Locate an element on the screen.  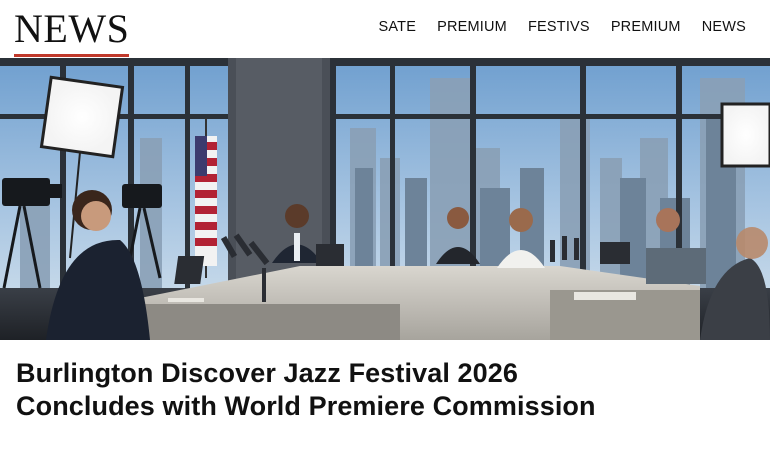
site-header: NEWS SATE PREMIUM FESTIVS PREMIUM NEWS is located at coordinates (385, 29).